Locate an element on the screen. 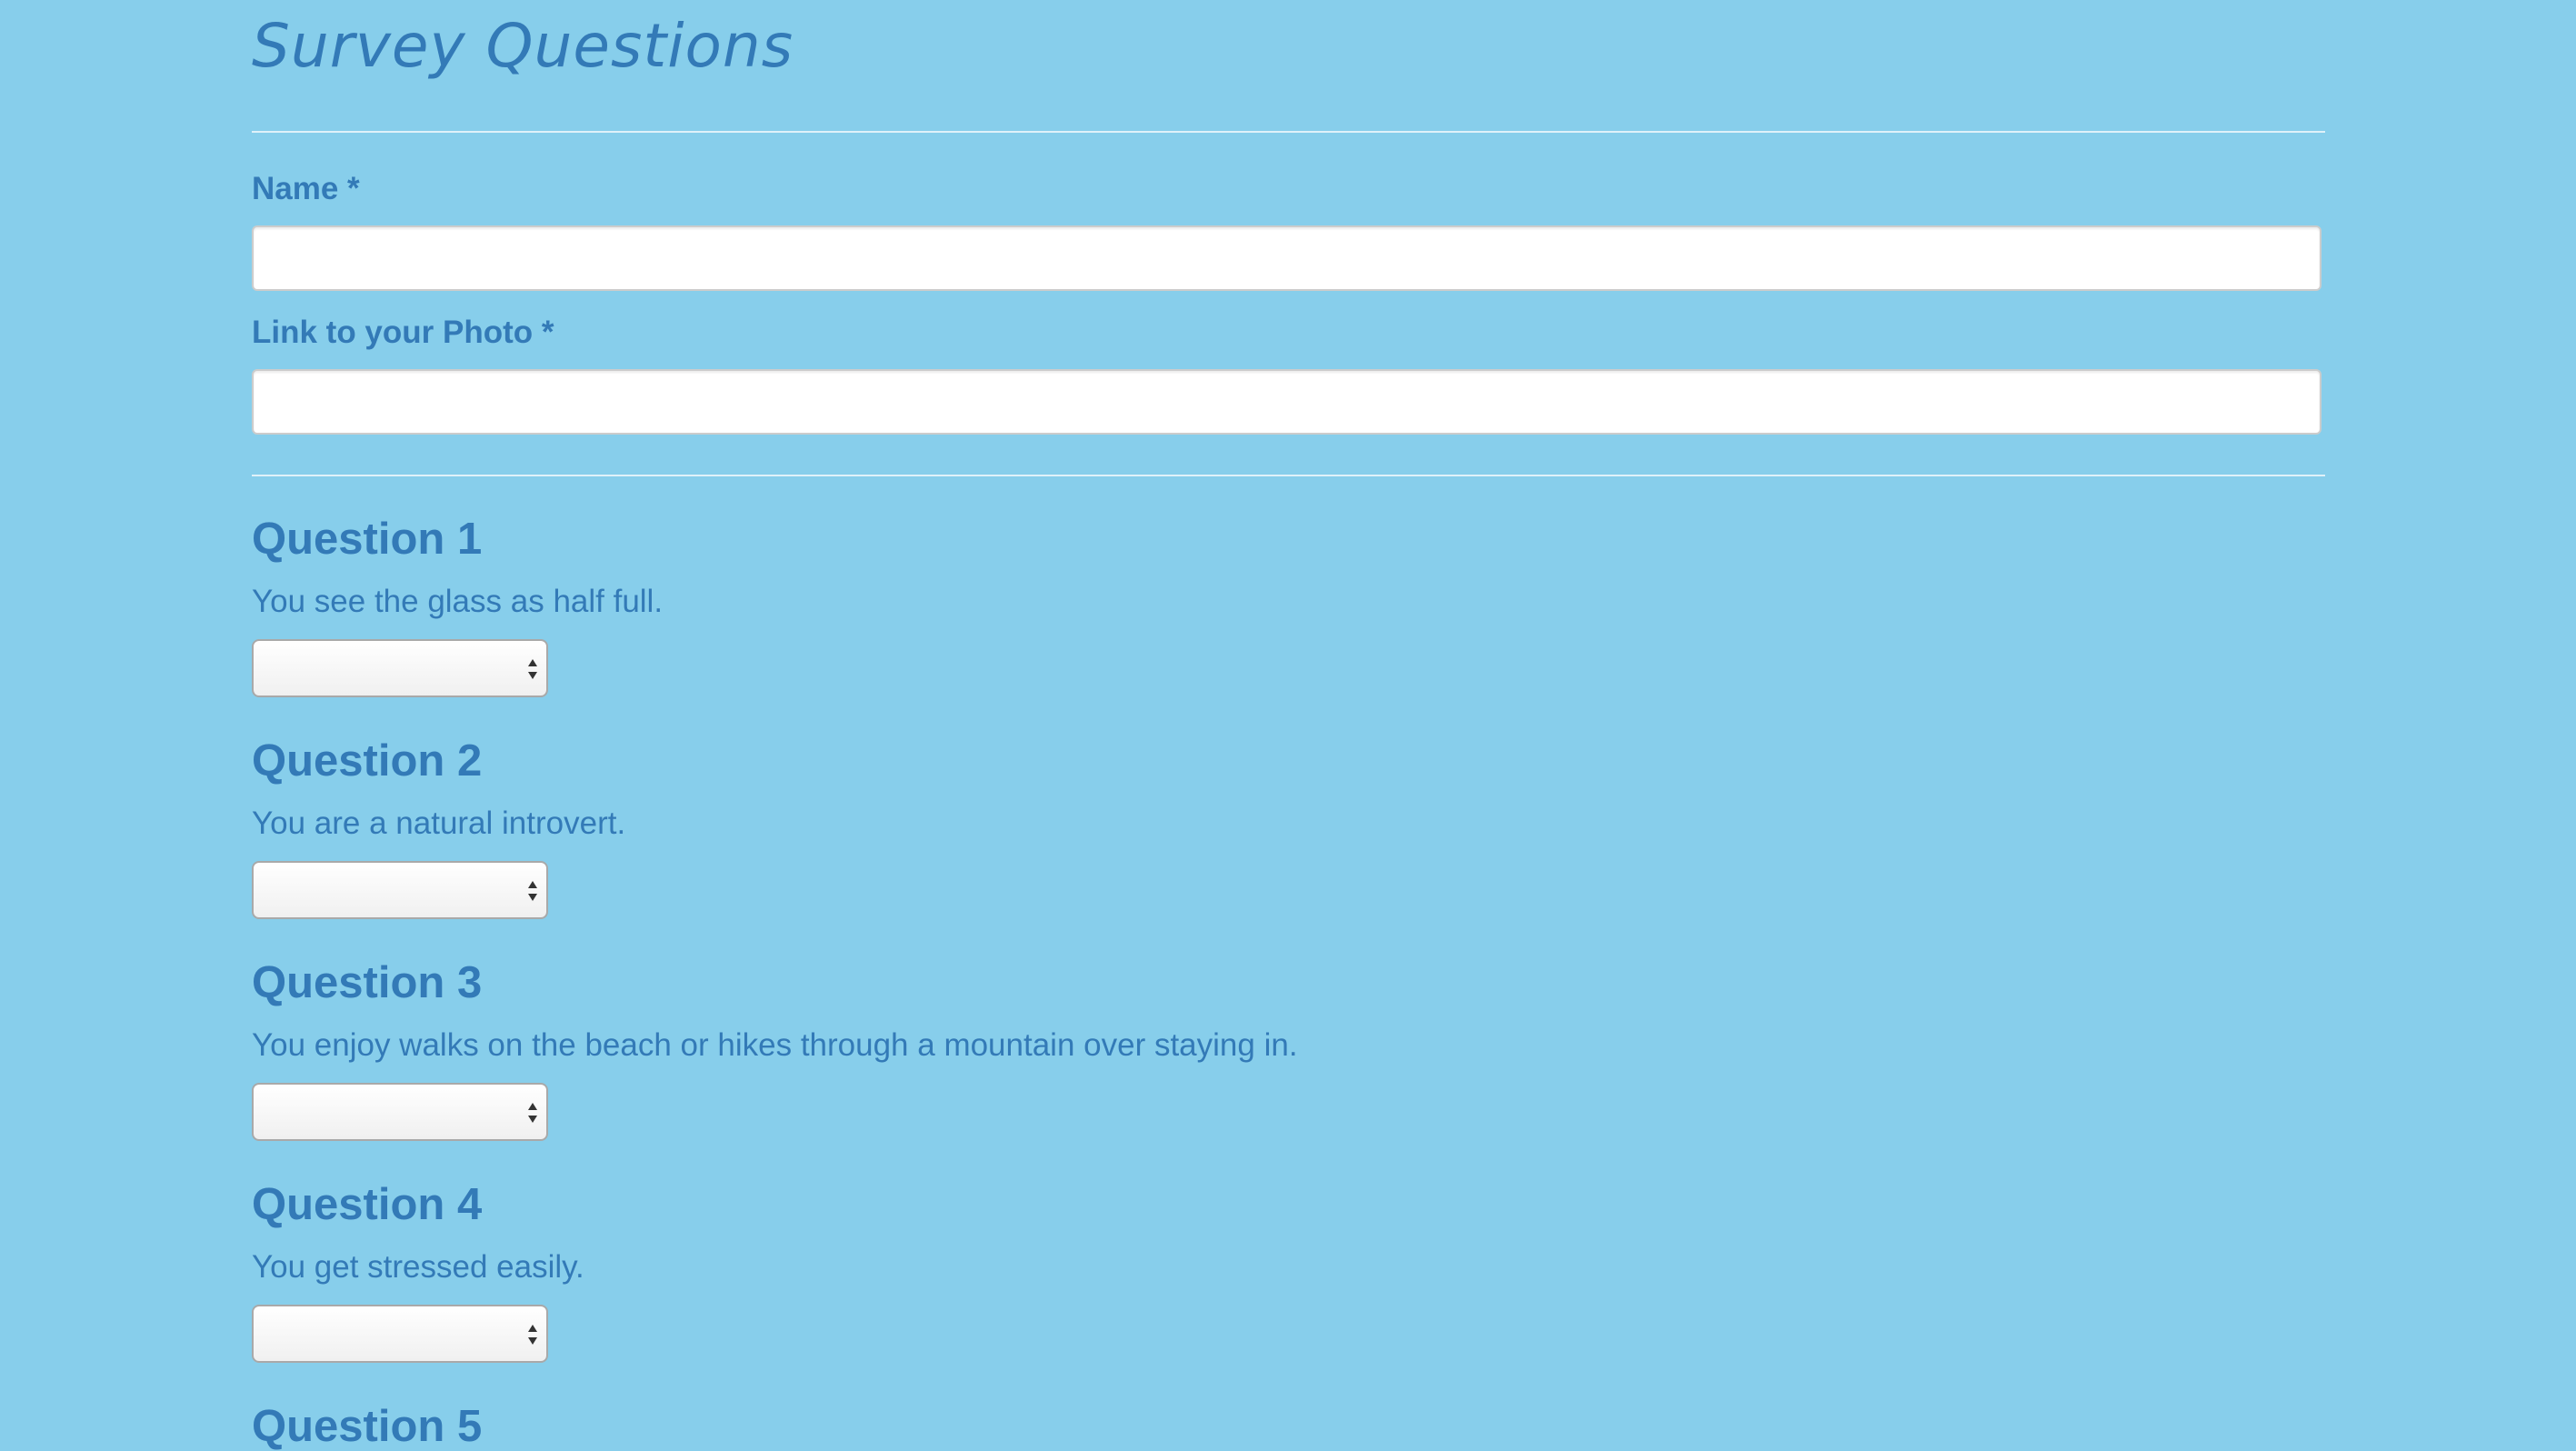  question-4-text: You get stressed easily. is located at coordinates (418, 1267).